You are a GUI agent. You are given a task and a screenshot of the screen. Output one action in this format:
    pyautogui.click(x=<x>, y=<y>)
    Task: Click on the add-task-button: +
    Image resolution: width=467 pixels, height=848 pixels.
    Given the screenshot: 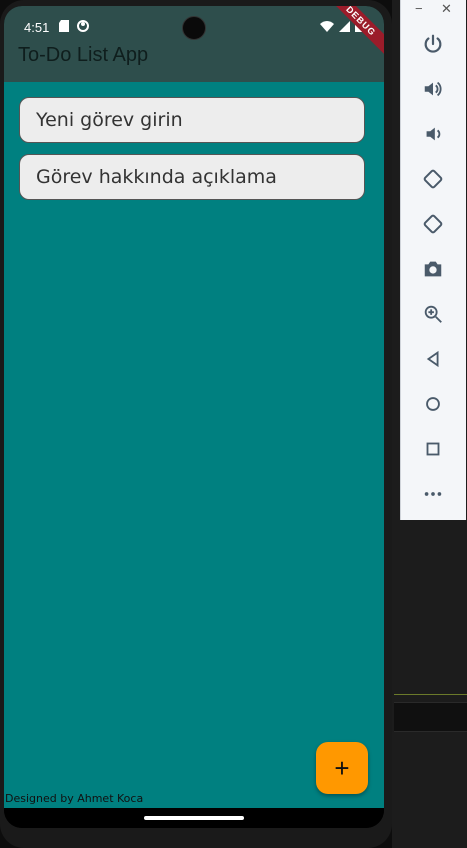 What is the action you would take?
    pyautogui.click(x=342, y=768)
    